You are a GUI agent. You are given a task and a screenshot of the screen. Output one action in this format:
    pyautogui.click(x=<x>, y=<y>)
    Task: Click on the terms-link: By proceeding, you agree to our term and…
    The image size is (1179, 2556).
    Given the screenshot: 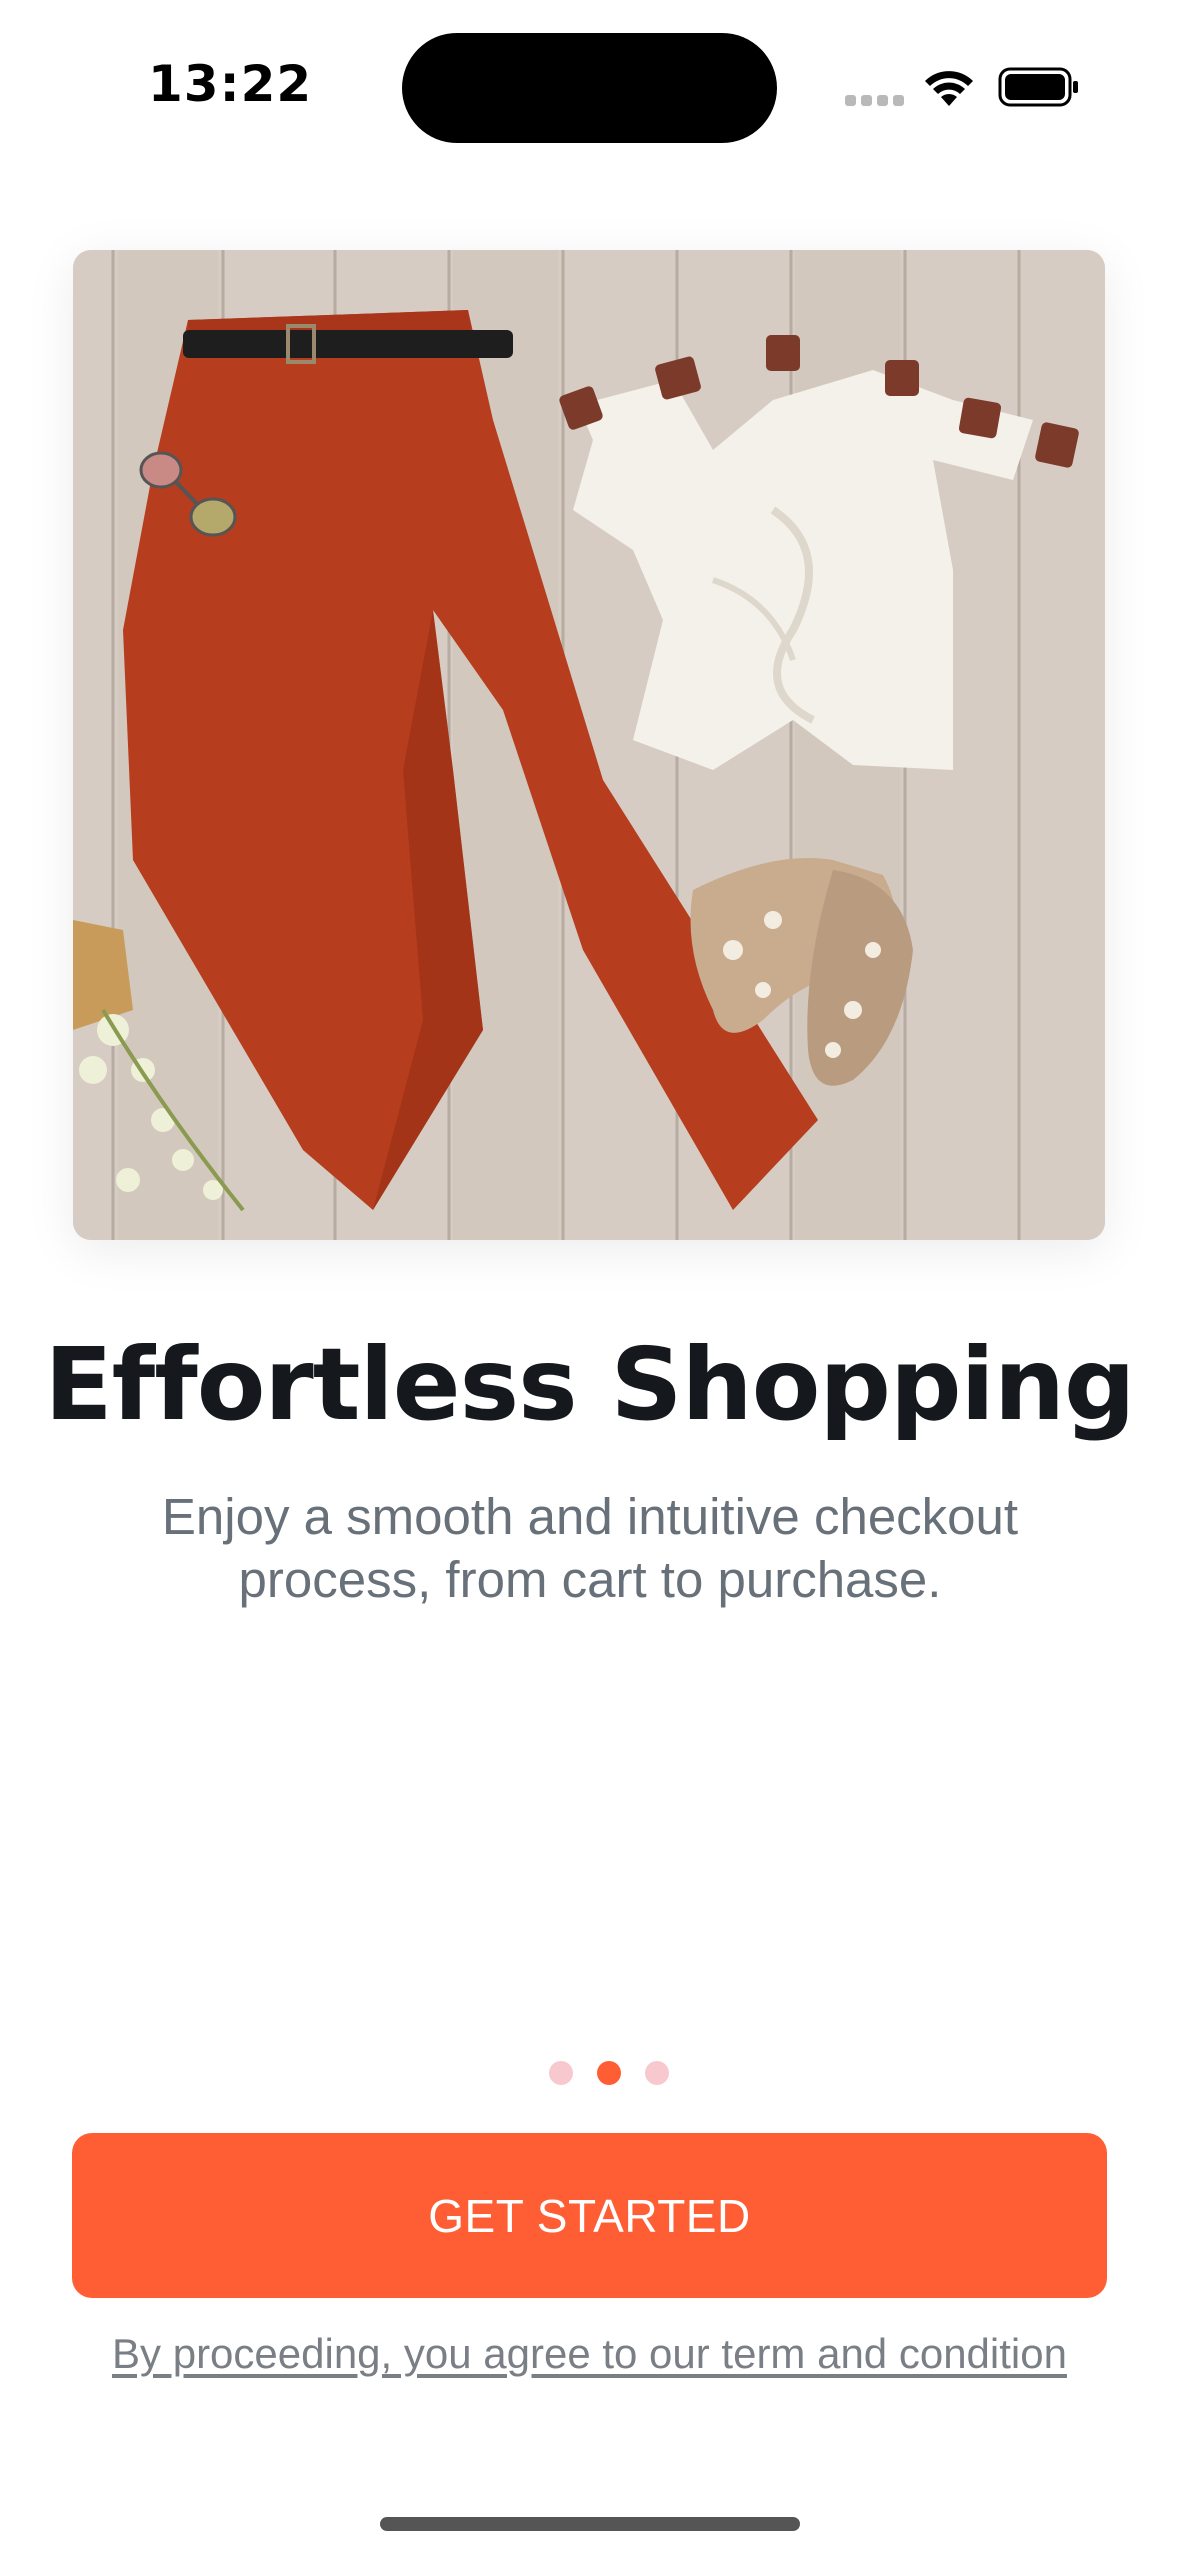 What is the action you would take?
    pyautogui.click(x=589, y=2354)
    